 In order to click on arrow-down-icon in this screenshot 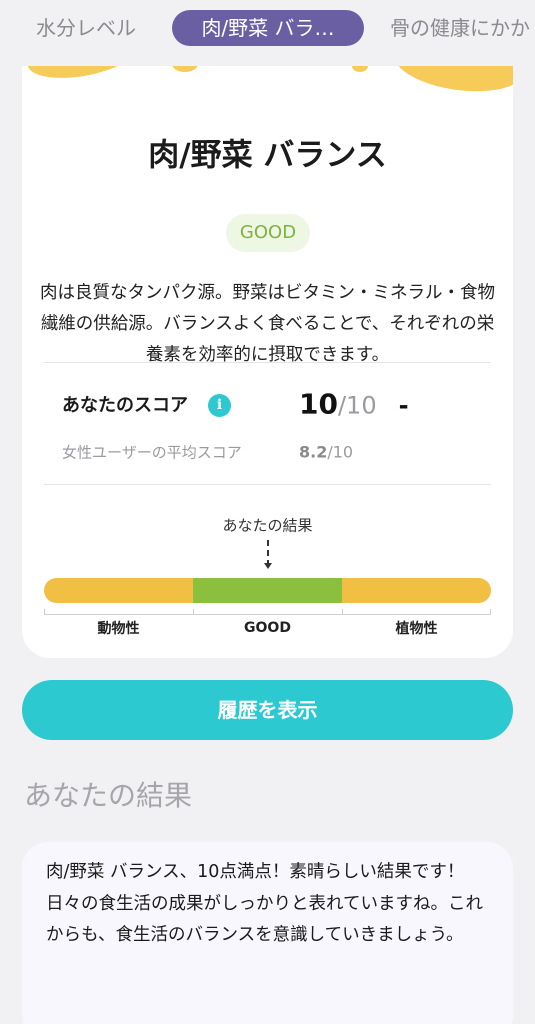, I will do `click(267, 566)`.